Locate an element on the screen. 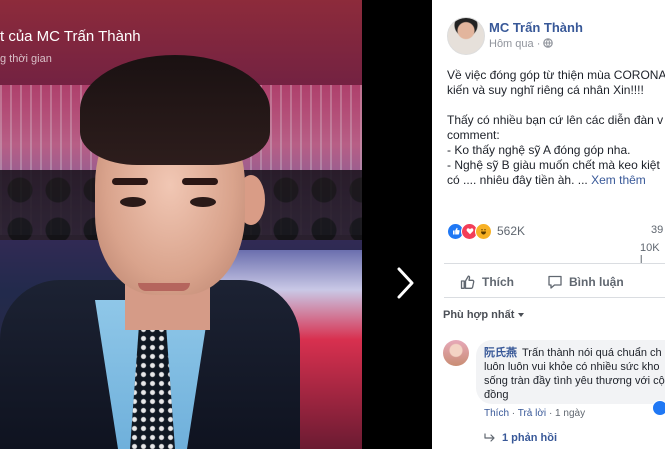 Image resolution: width=665 pixels, height=449 pixels. comment-sort-dropdown: Phù hợp nhất is located at coordinates (484, 315).